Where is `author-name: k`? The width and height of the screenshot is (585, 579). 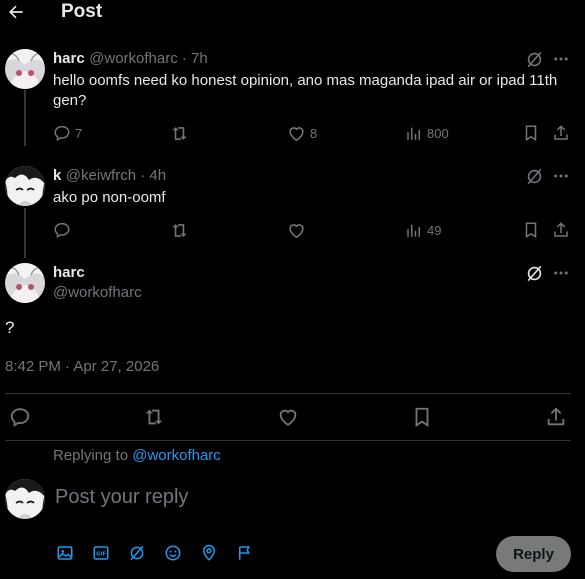
author-name: k is located at coordinates (57, 175).